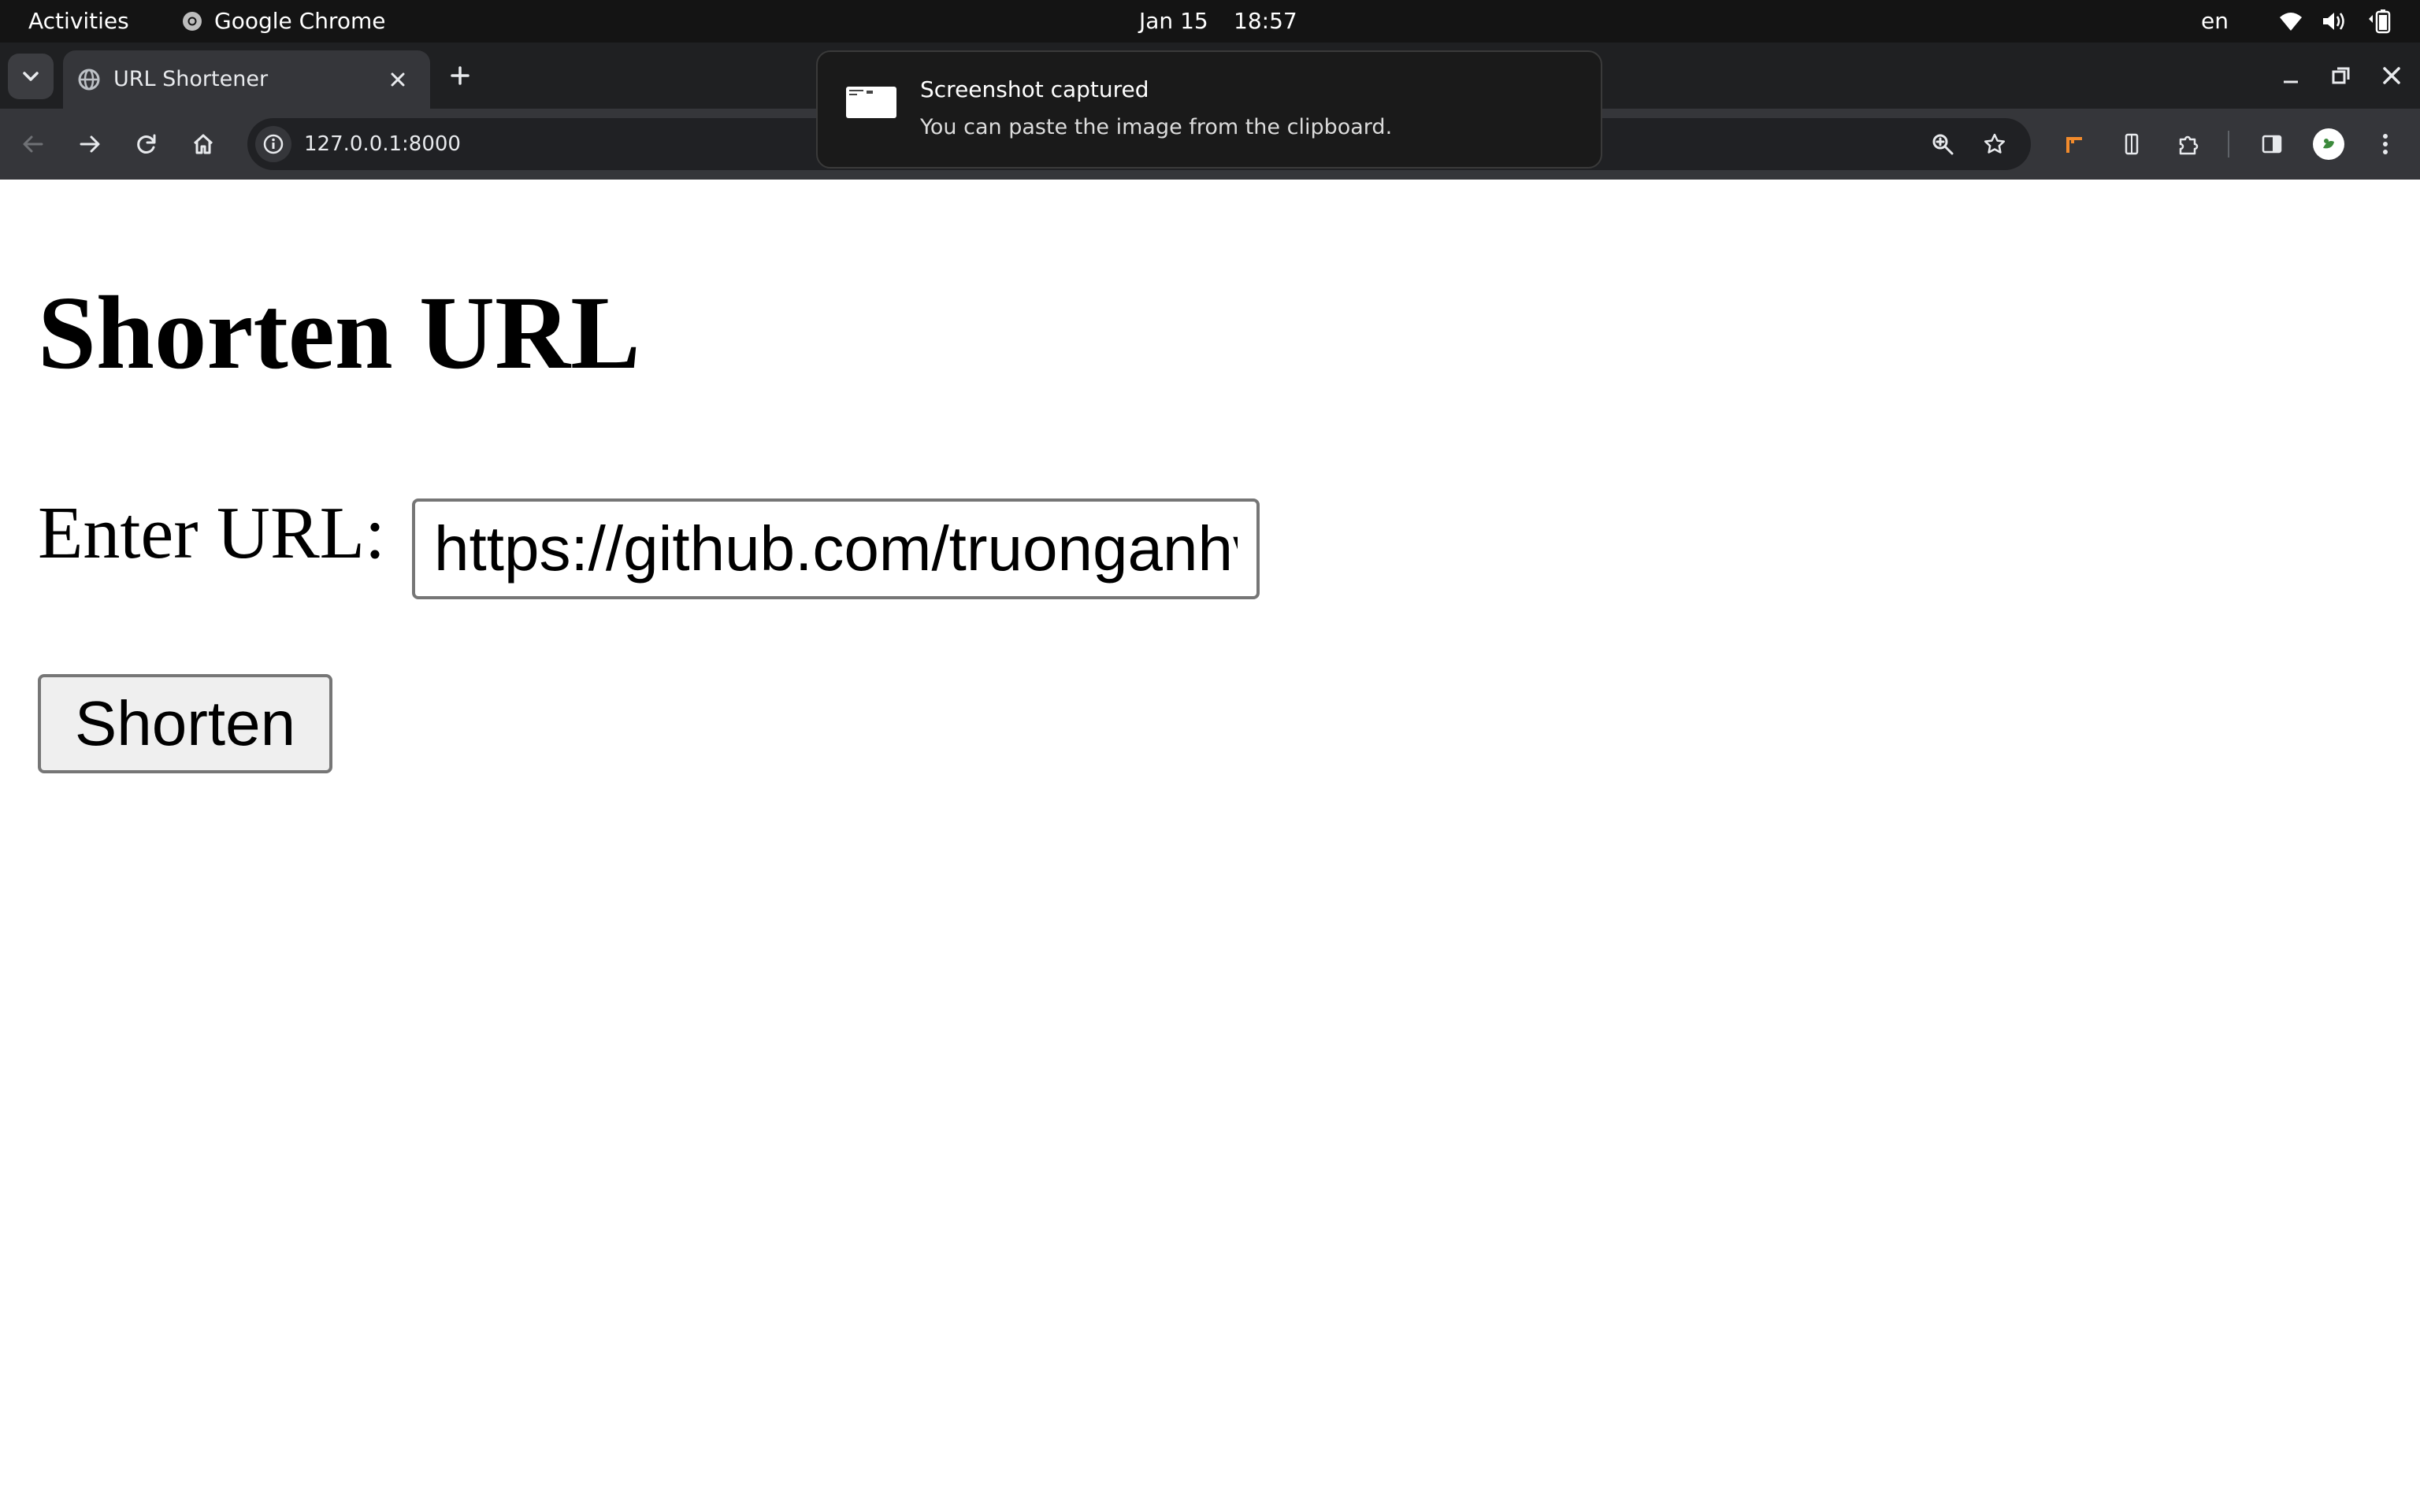  I want to click on activities-button: Activities, so click(78, 21).